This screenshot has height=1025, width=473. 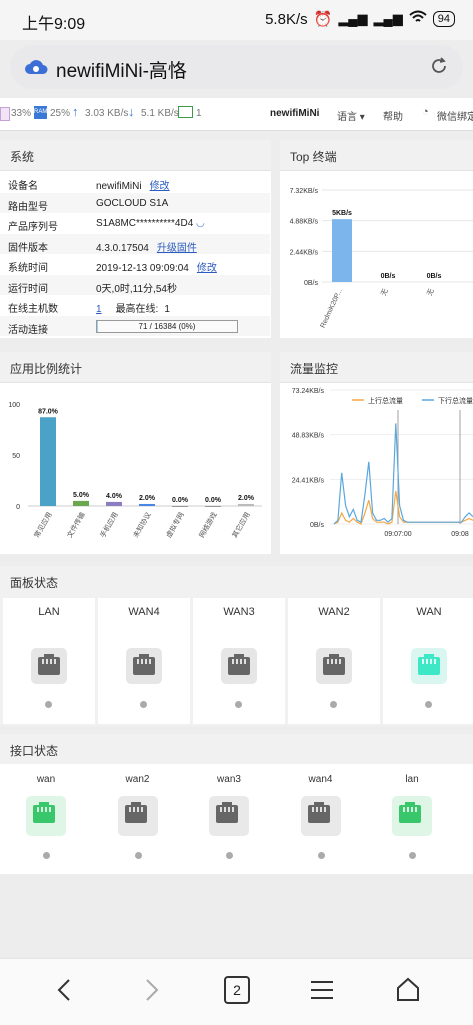 What do you see at coordinates (376, 155) in the screenshot?
I see `top-terminals-header: Top 终端` at bounding box center [376, 155].